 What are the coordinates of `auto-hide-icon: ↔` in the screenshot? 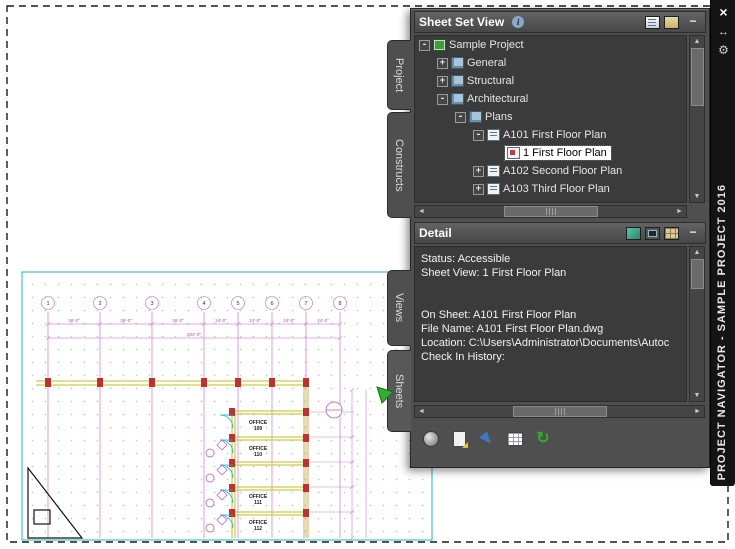 It's located at (723, 32).